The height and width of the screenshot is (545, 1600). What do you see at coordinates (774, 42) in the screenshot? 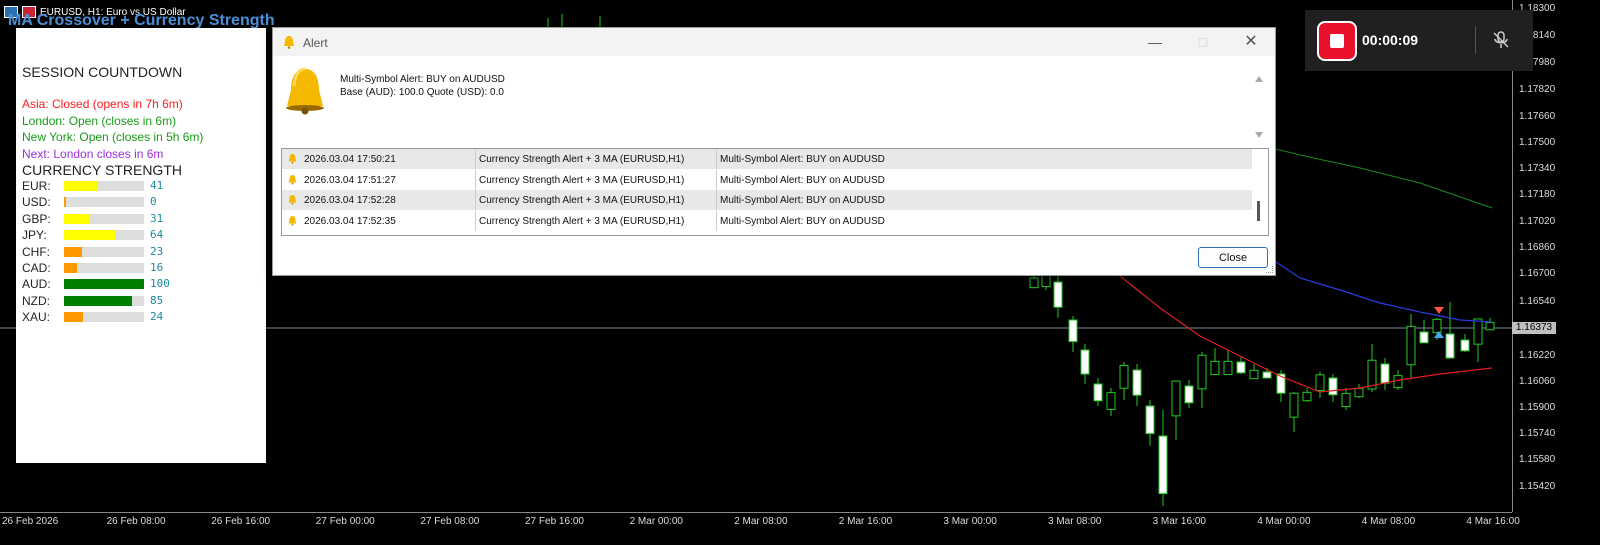
I see `dialog-titlebar: Alert — □ ✕` at bounding box center [774, 42].